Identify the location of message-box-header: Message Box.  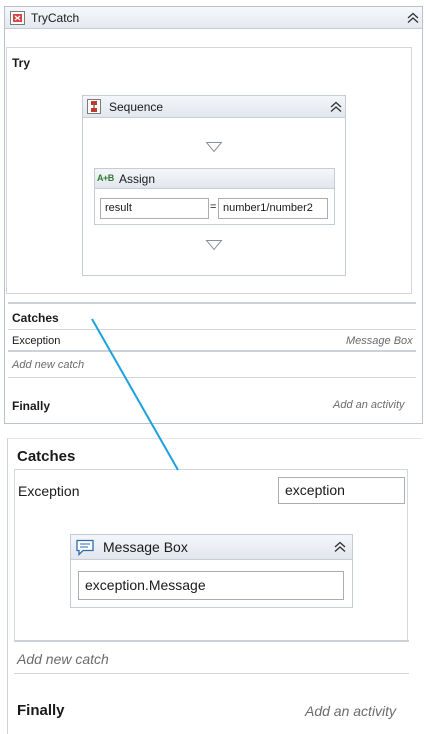
(211, 547).